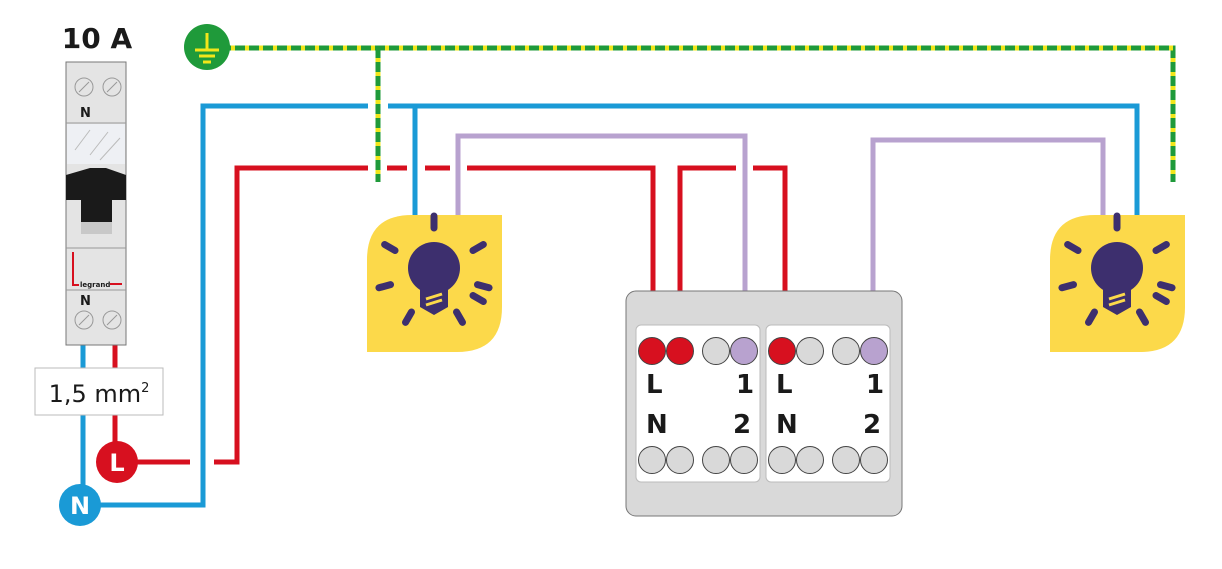 The height and width of the screenshot is (569, 1222). Describe the element at coordinates (99, 394) in the screenshot. I see `cable-section-label: 1,5 mm2` at that location.